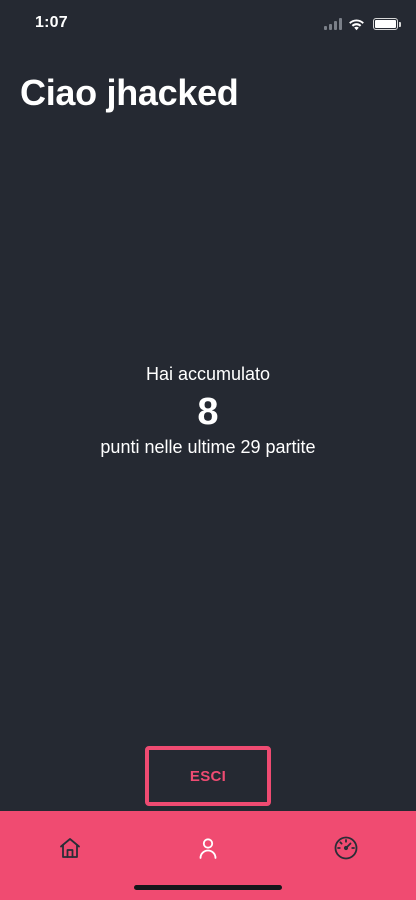 The image size is (416, 900). I want to click on speedometer-icon, so click(346, 848).